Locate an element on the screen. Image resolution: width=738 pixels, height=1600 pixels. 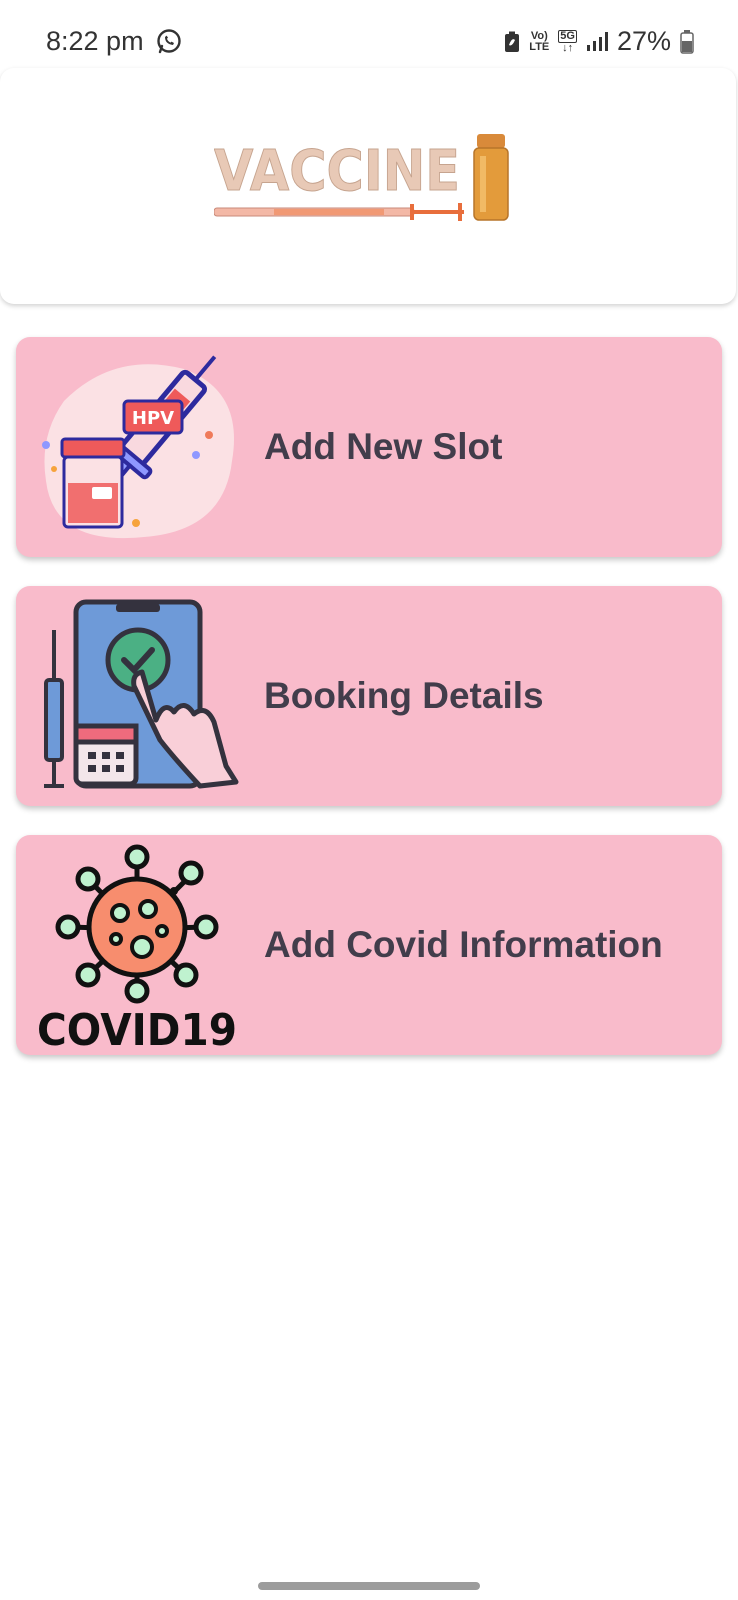
battery-icon is located at coordinates (687, 41).